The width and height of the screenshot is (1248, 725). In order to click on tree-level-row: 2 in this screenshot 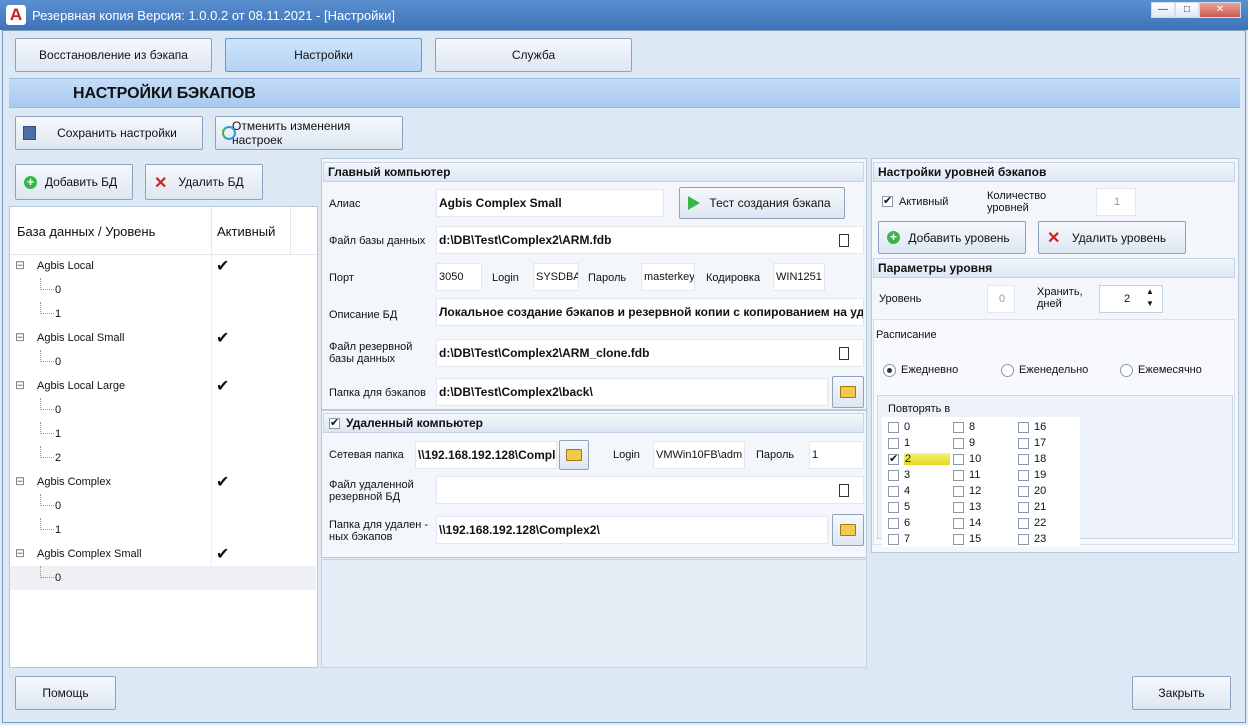, I will do `click(163, 458)`.